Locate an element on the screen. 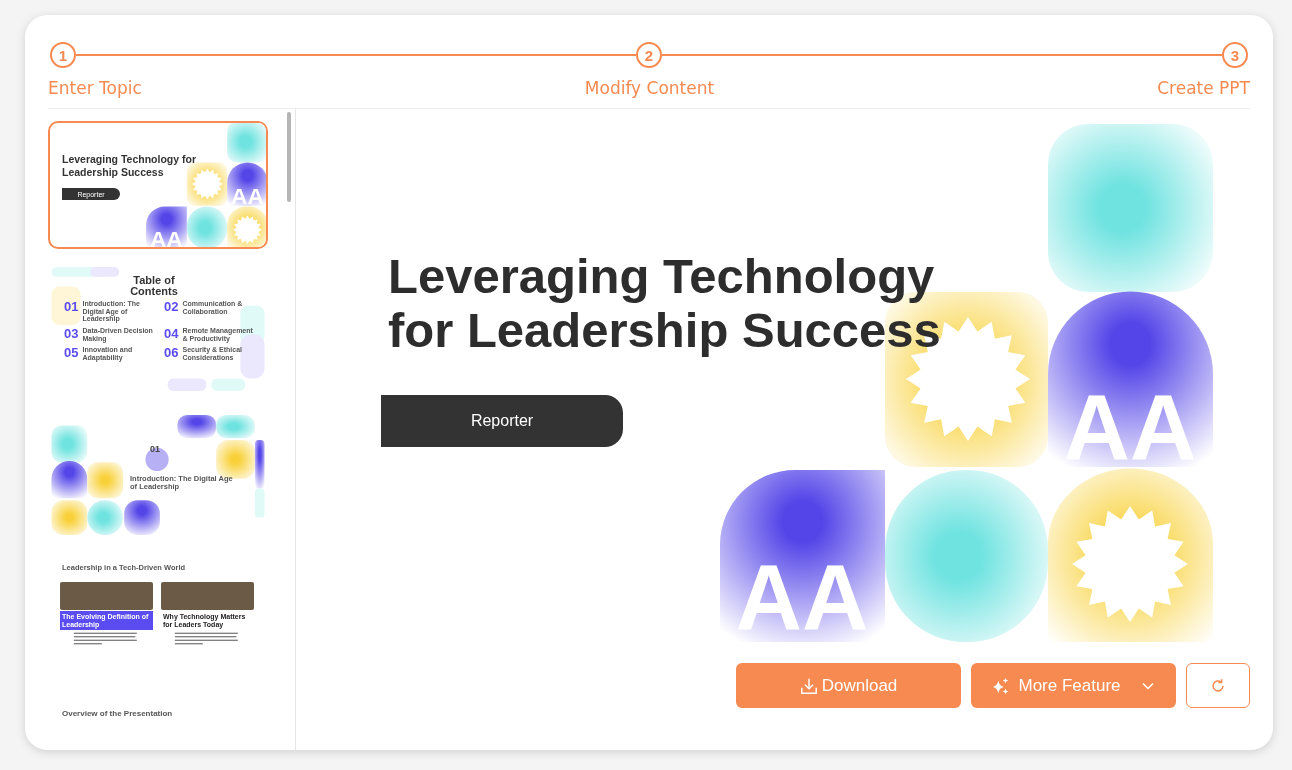 This screenshot has height=770, width=1292. slide-title: Overview of the Presentation is located at coordinates (117, 713).